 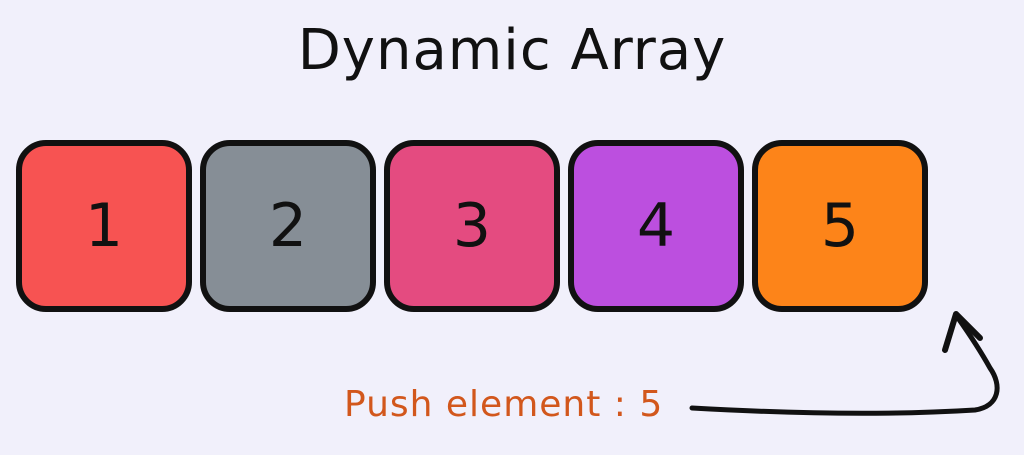 What do you see at coordinates (844, 363) in the screenshot?
I see `push-arrow-icon` at bounding box center [844, 363].